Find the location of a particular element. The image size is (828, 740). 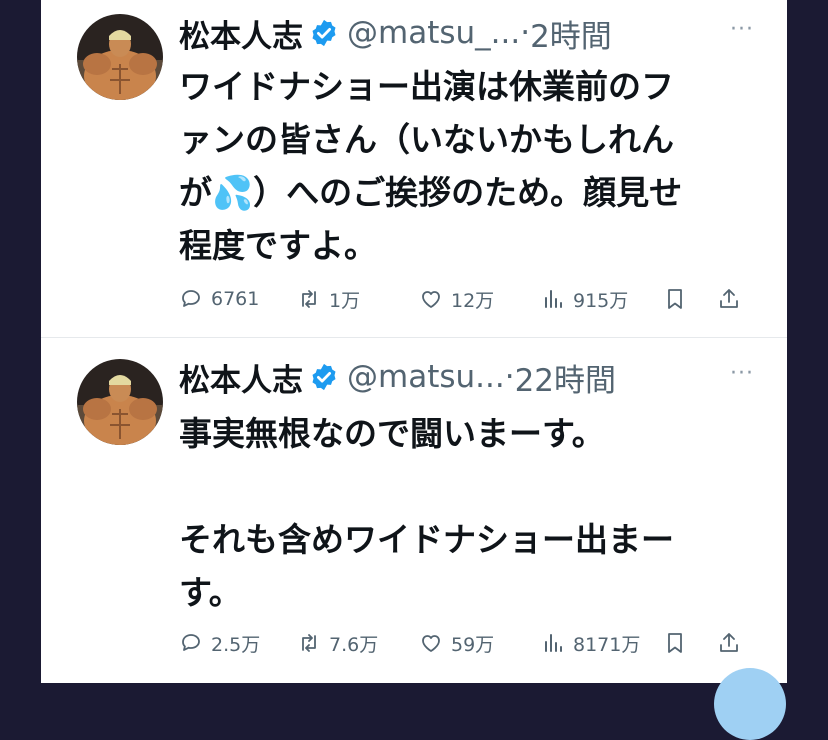

tweet-divider is located at coordinates (414, 337).